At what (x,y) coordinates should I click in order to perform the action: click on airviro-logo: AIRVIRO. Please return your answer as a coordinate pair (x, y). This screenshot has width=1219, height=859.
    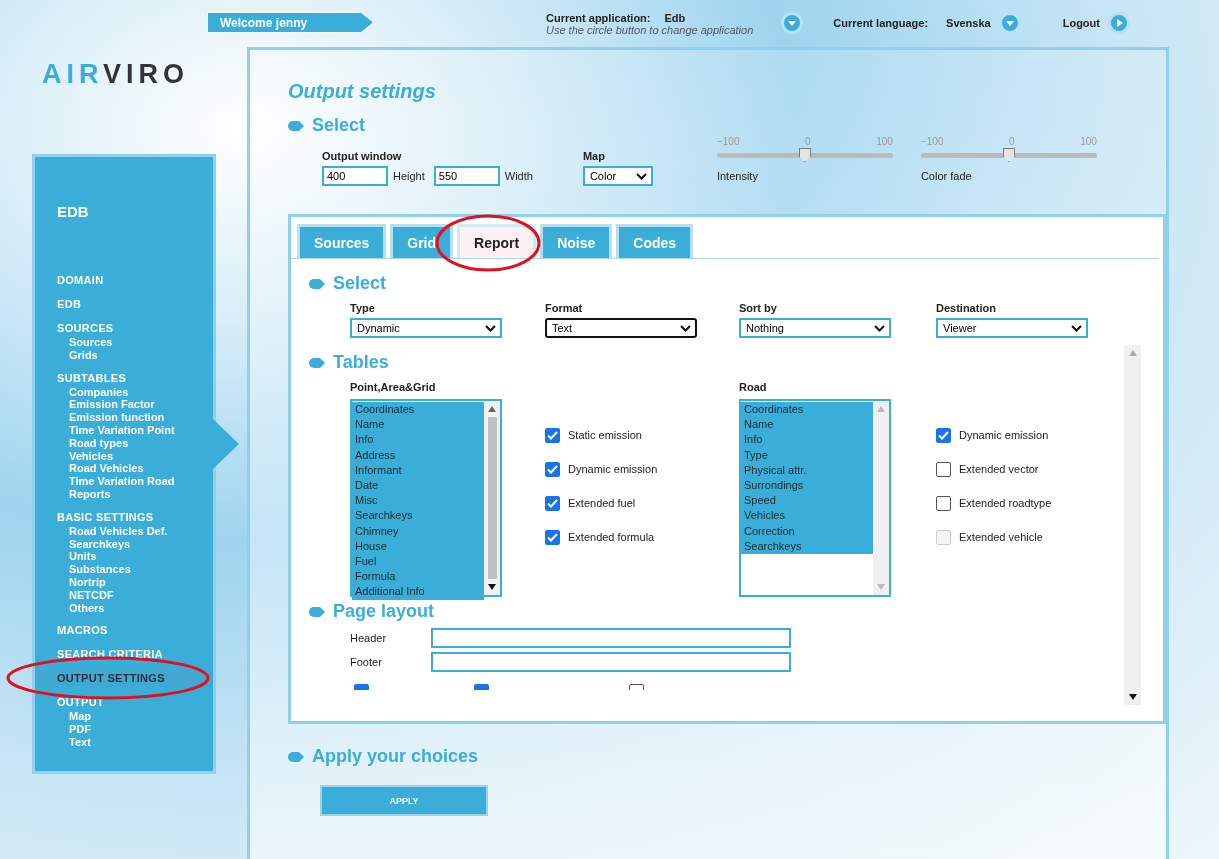
    Looking at the image, I should click on (116, 74).